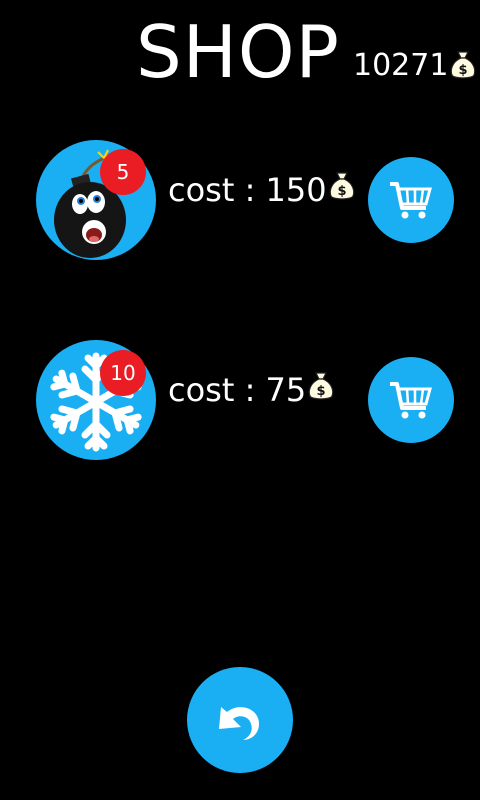 Image resolution: width=480 pixels, height=800 pixels. I want to click on item-cost: cost : 150 $, so click(262, 189).